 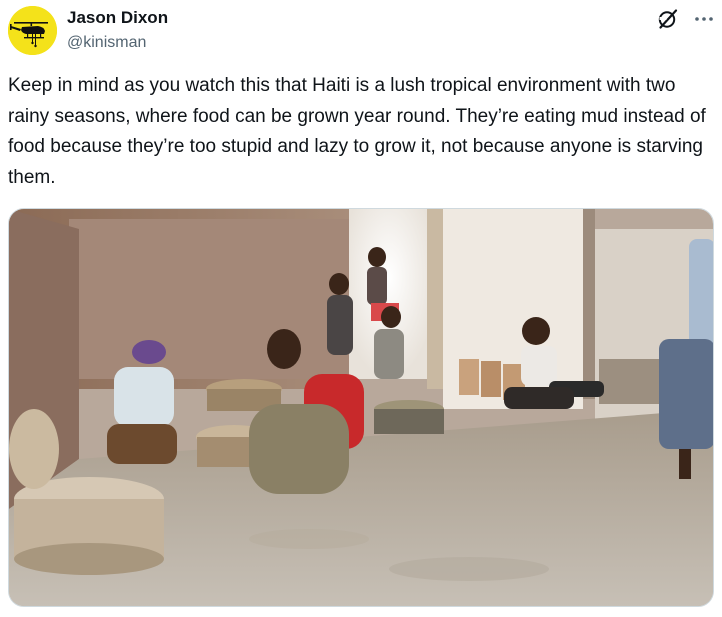 I want to click on avatar, so click(x=32, y=30).